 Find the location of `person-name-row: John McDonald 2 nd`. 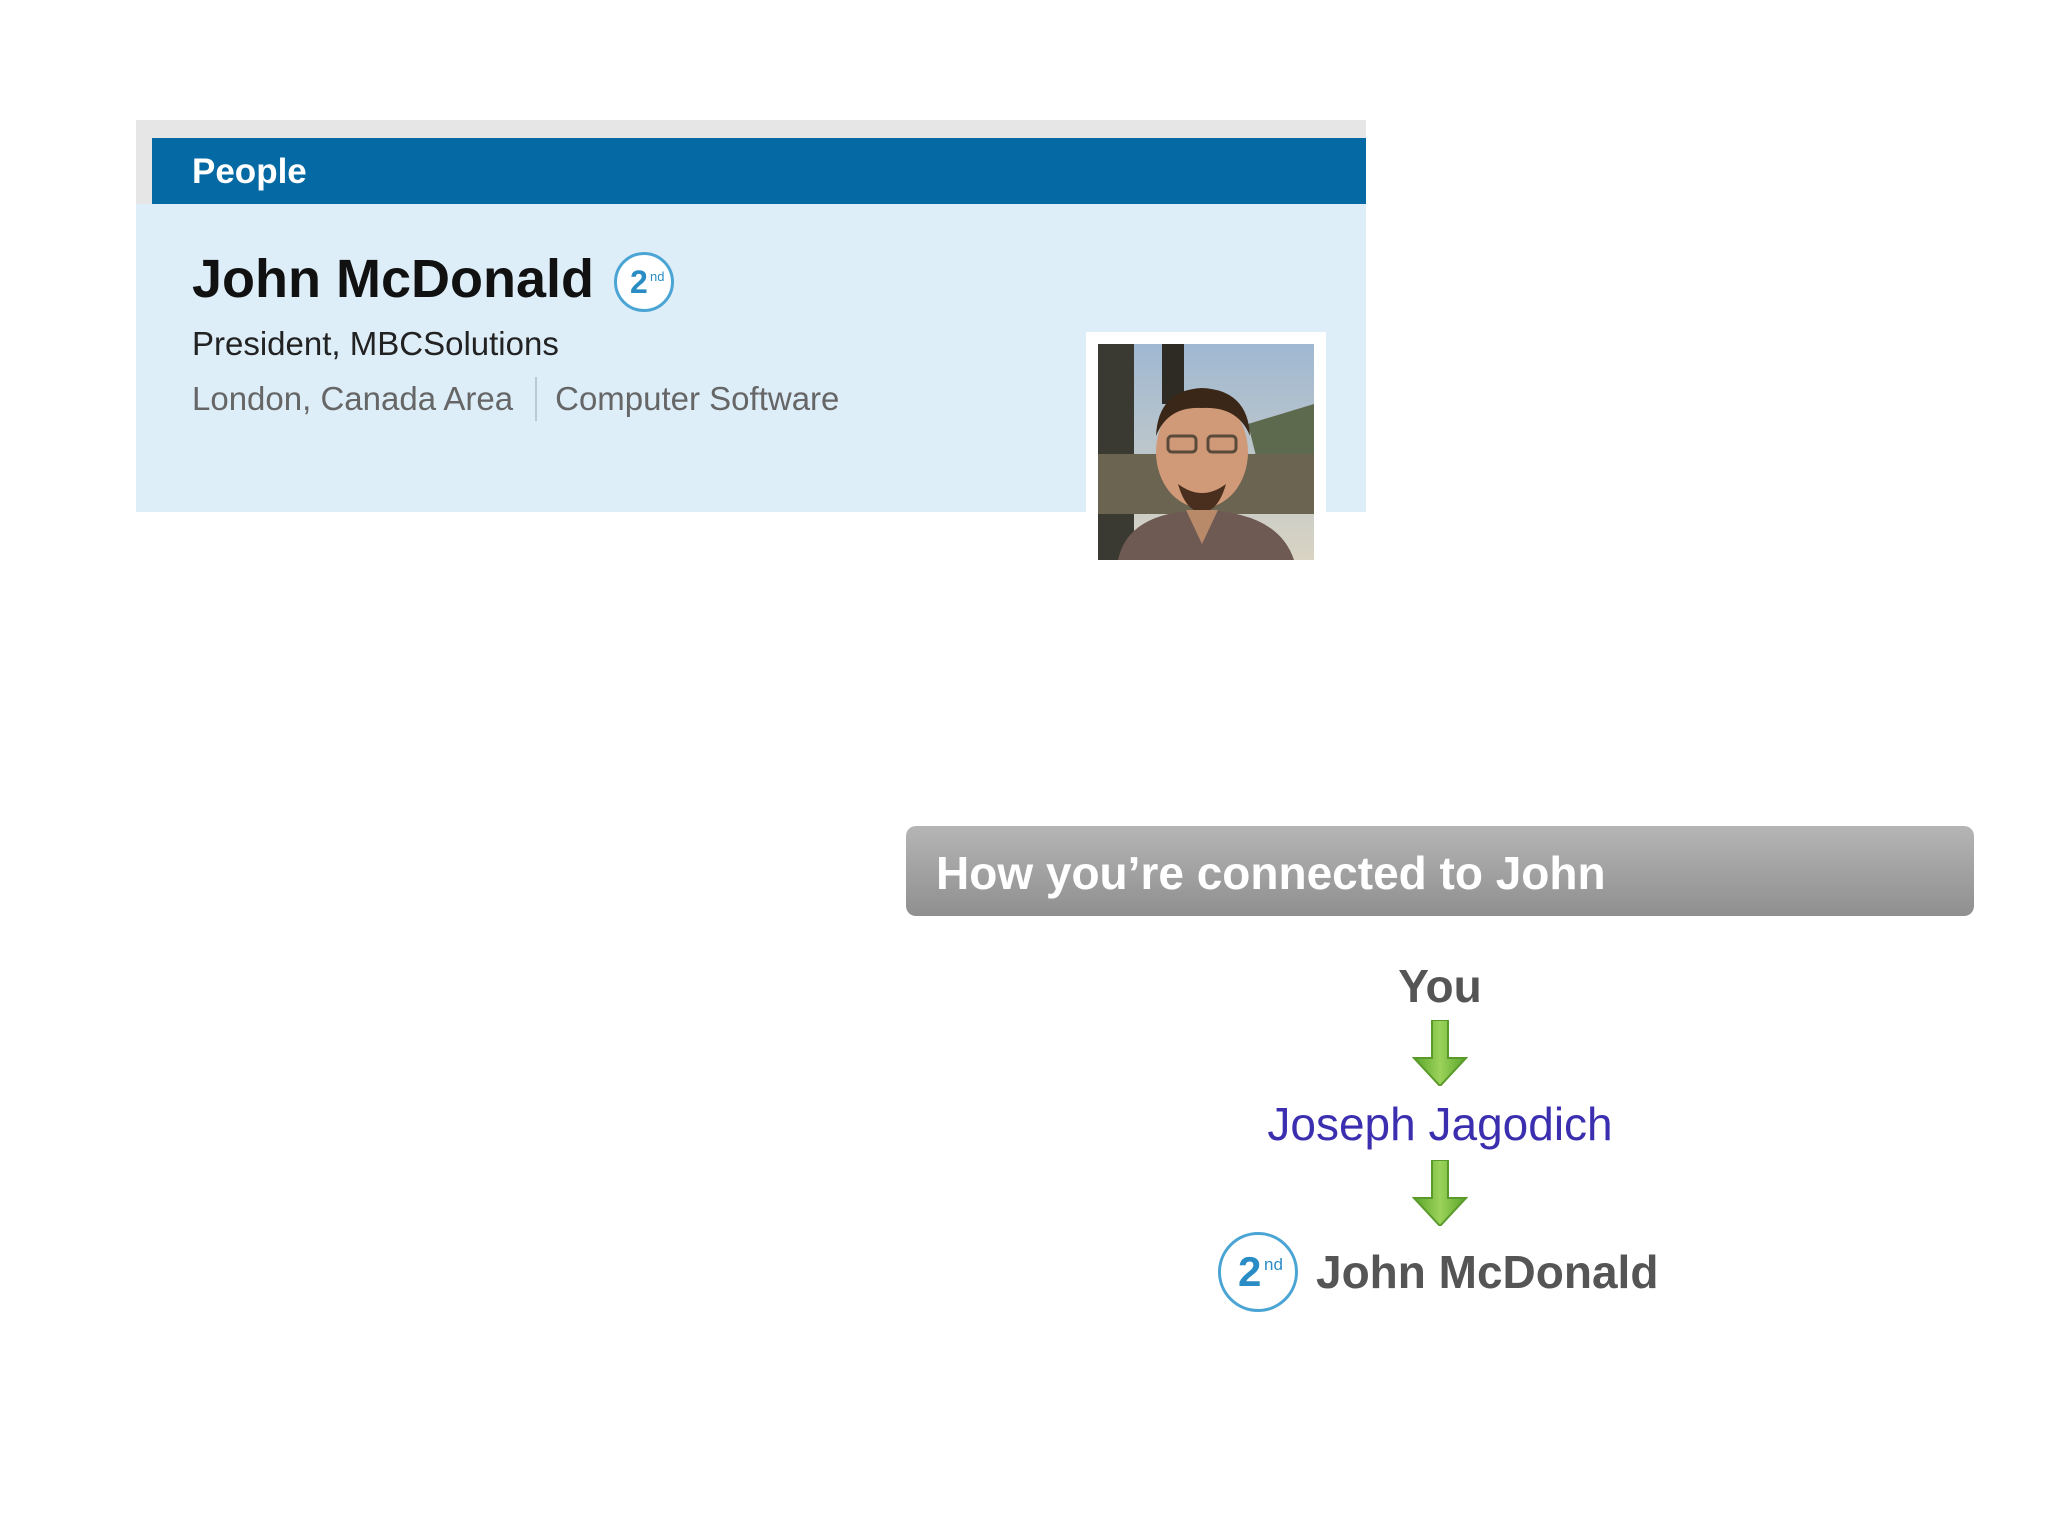

person-name-row: John McDonald 2 nd is located at coordinates (433, 279).